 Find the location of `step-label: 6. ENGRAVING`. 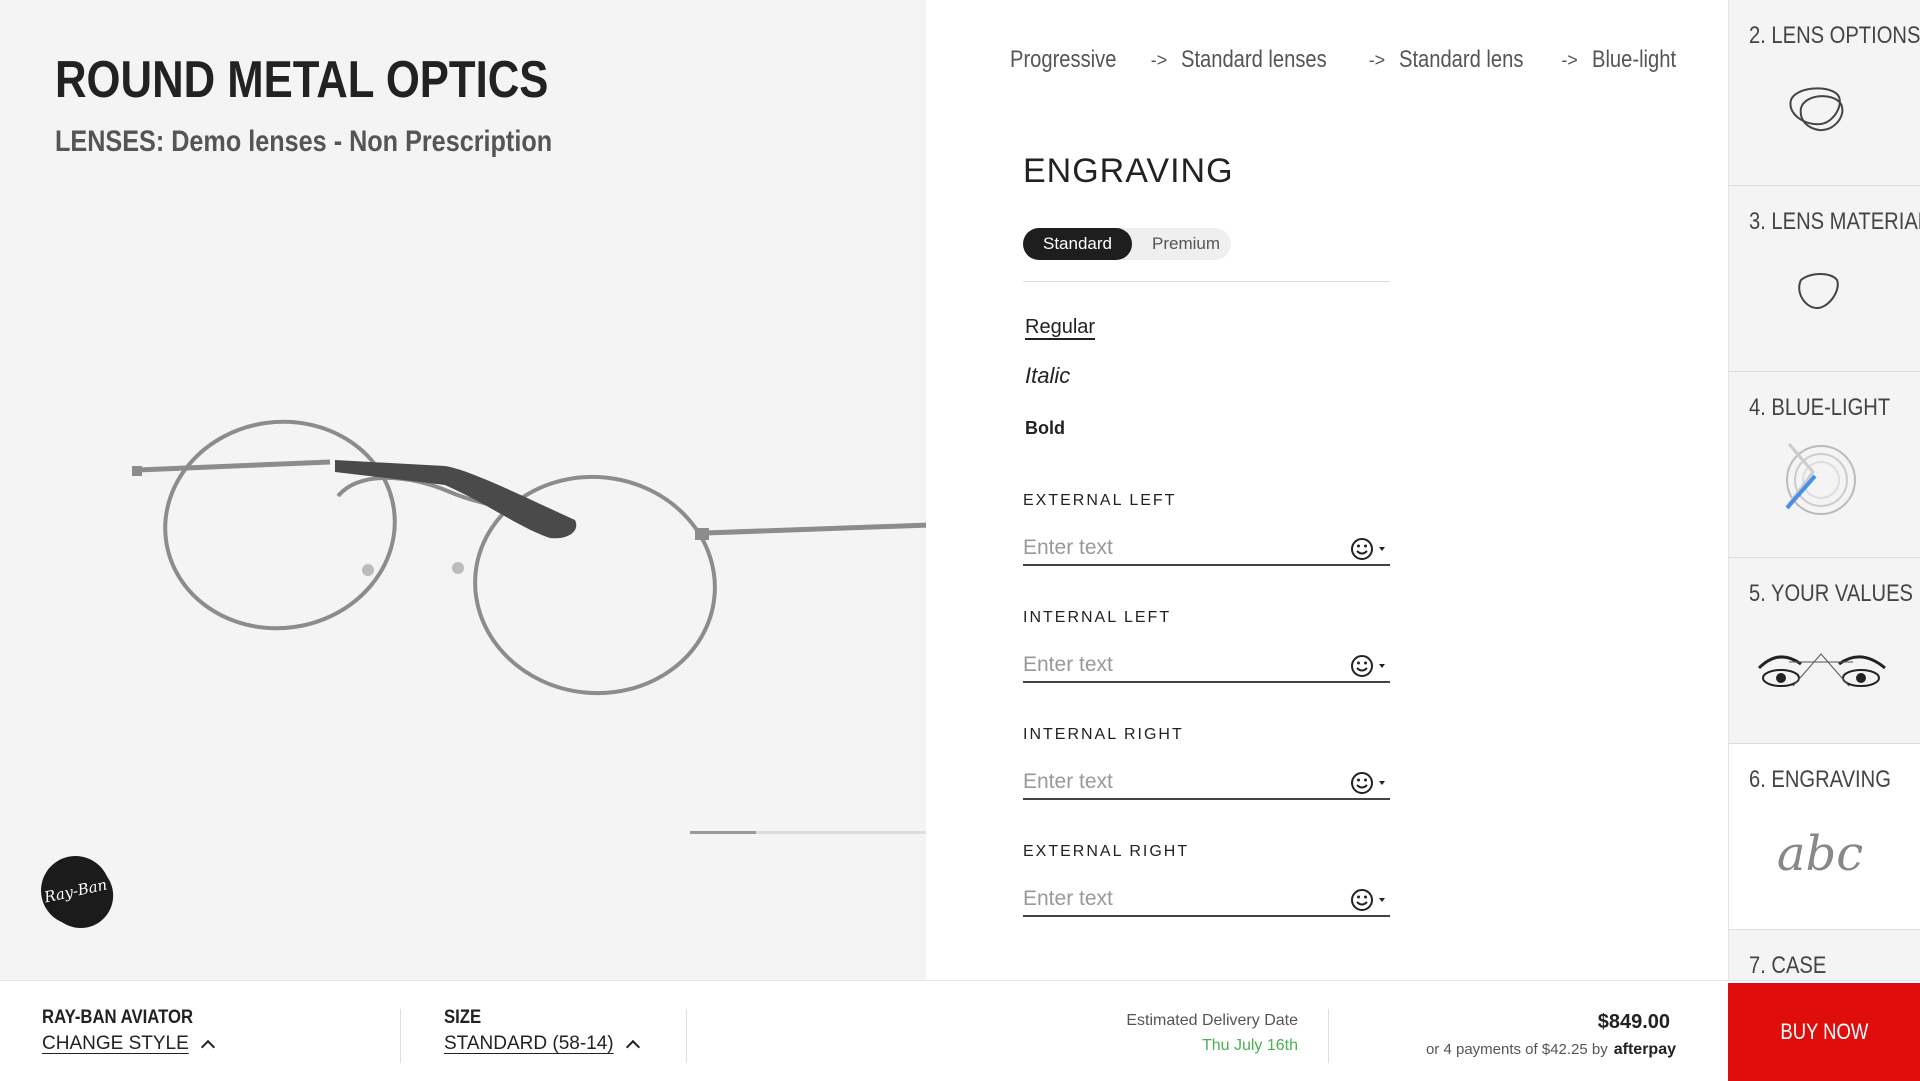

step-label: 6. ENGRAVING is located at coordinates (1820, 779).